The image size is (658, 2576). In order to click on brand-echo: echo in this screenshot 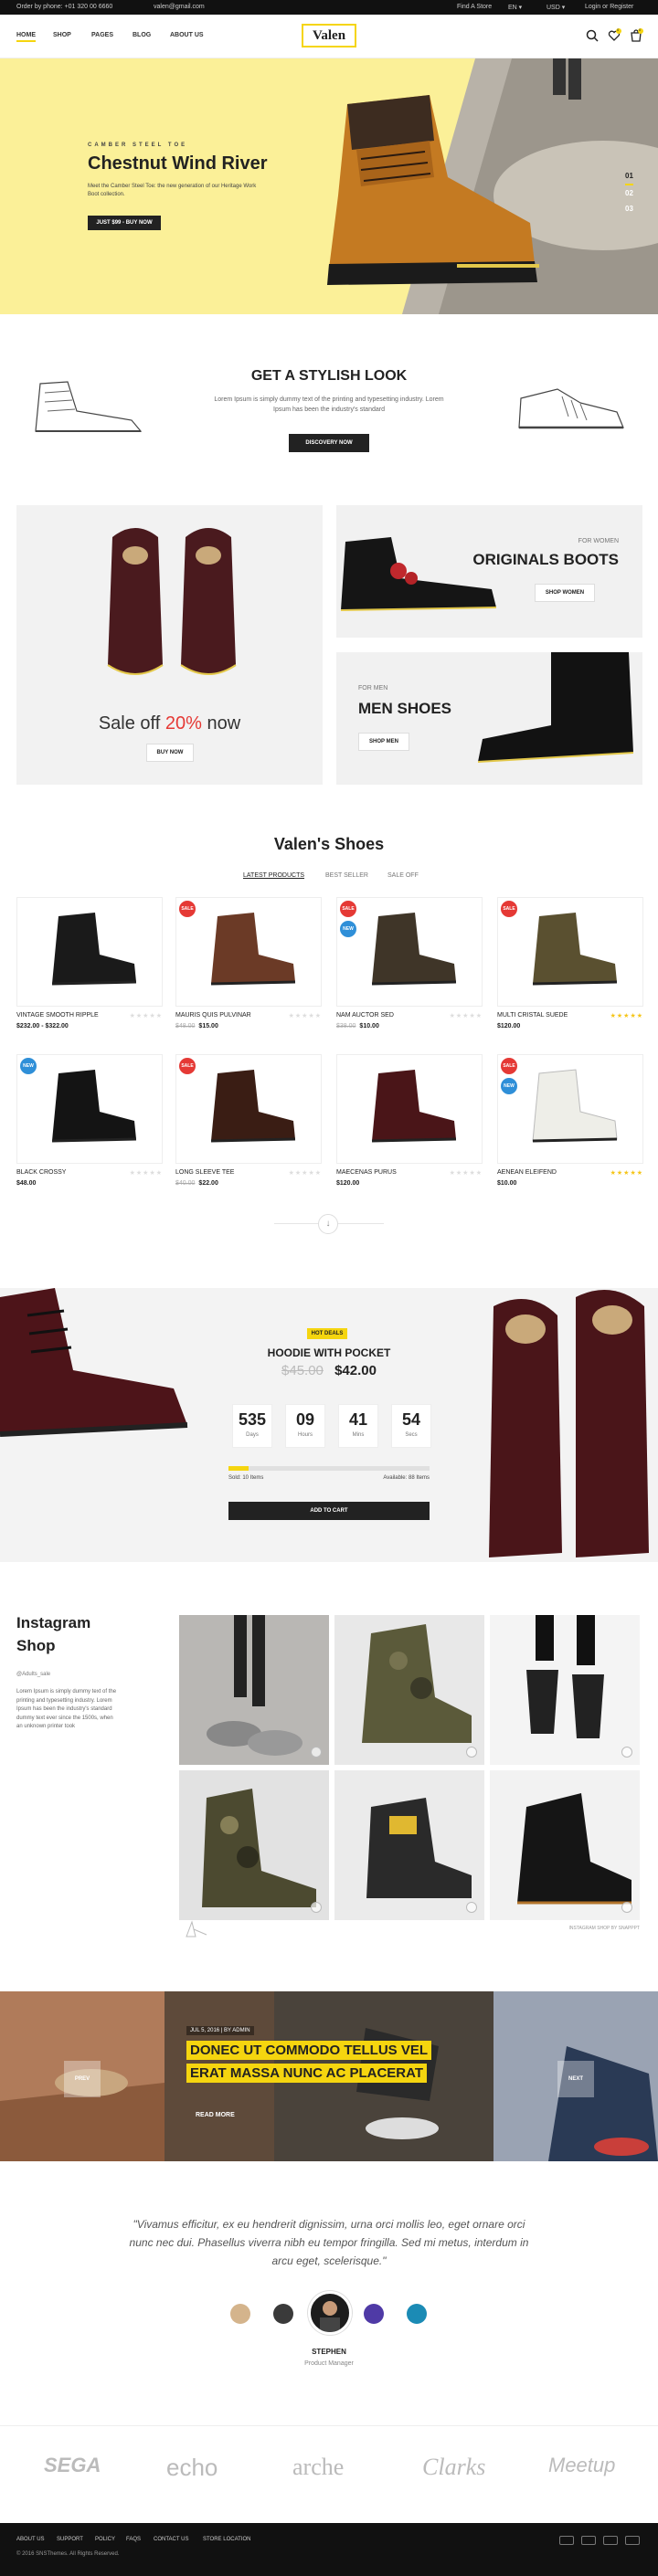, I will do `click(192, 2468)`.